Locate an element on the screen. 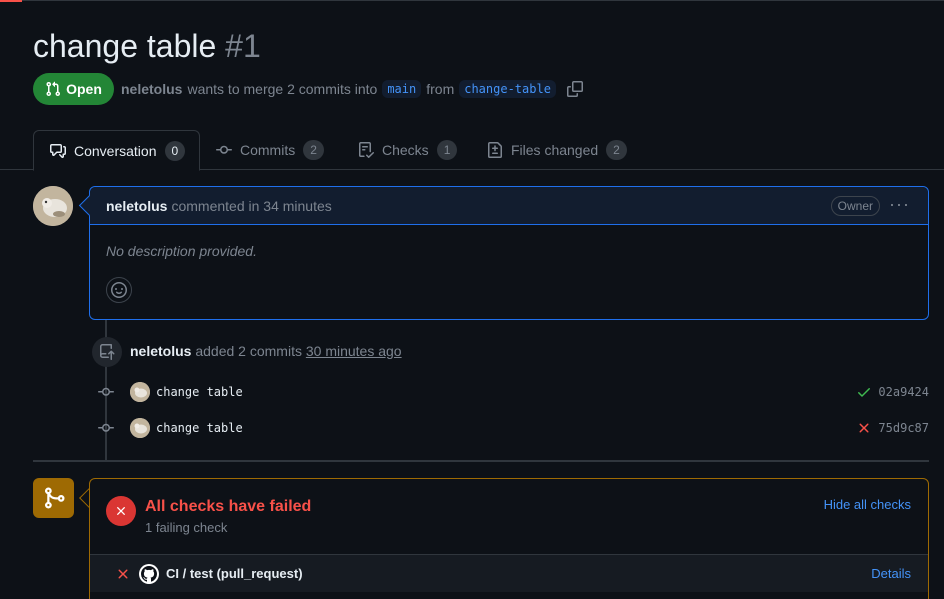  tab-commits: Commits 2 is located at coordinates (270, 150).